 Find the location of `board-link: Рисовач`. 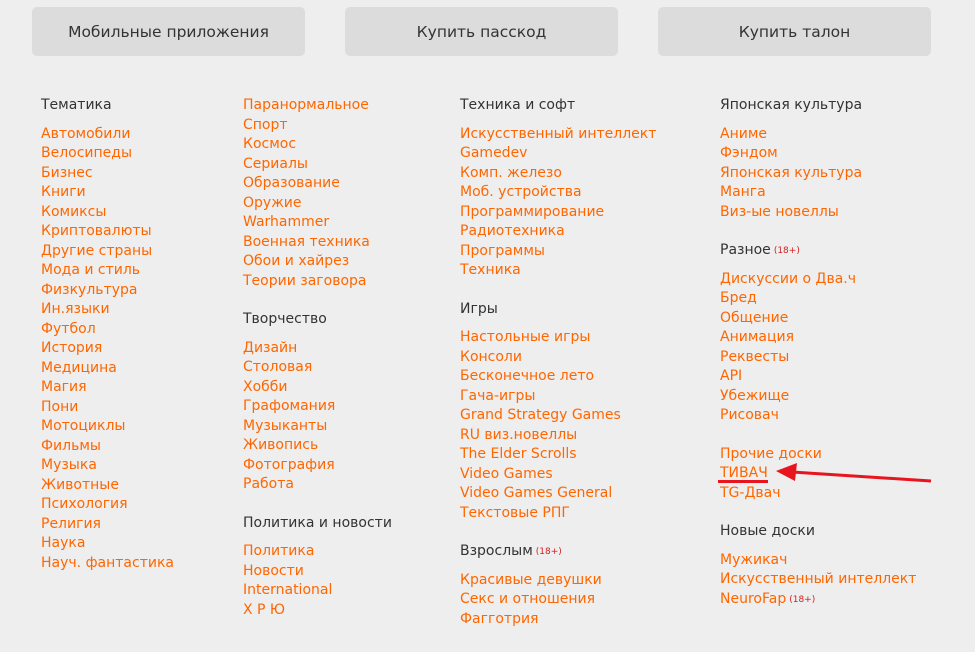

board-link: Рисовач is located at coordinates (818, 416).